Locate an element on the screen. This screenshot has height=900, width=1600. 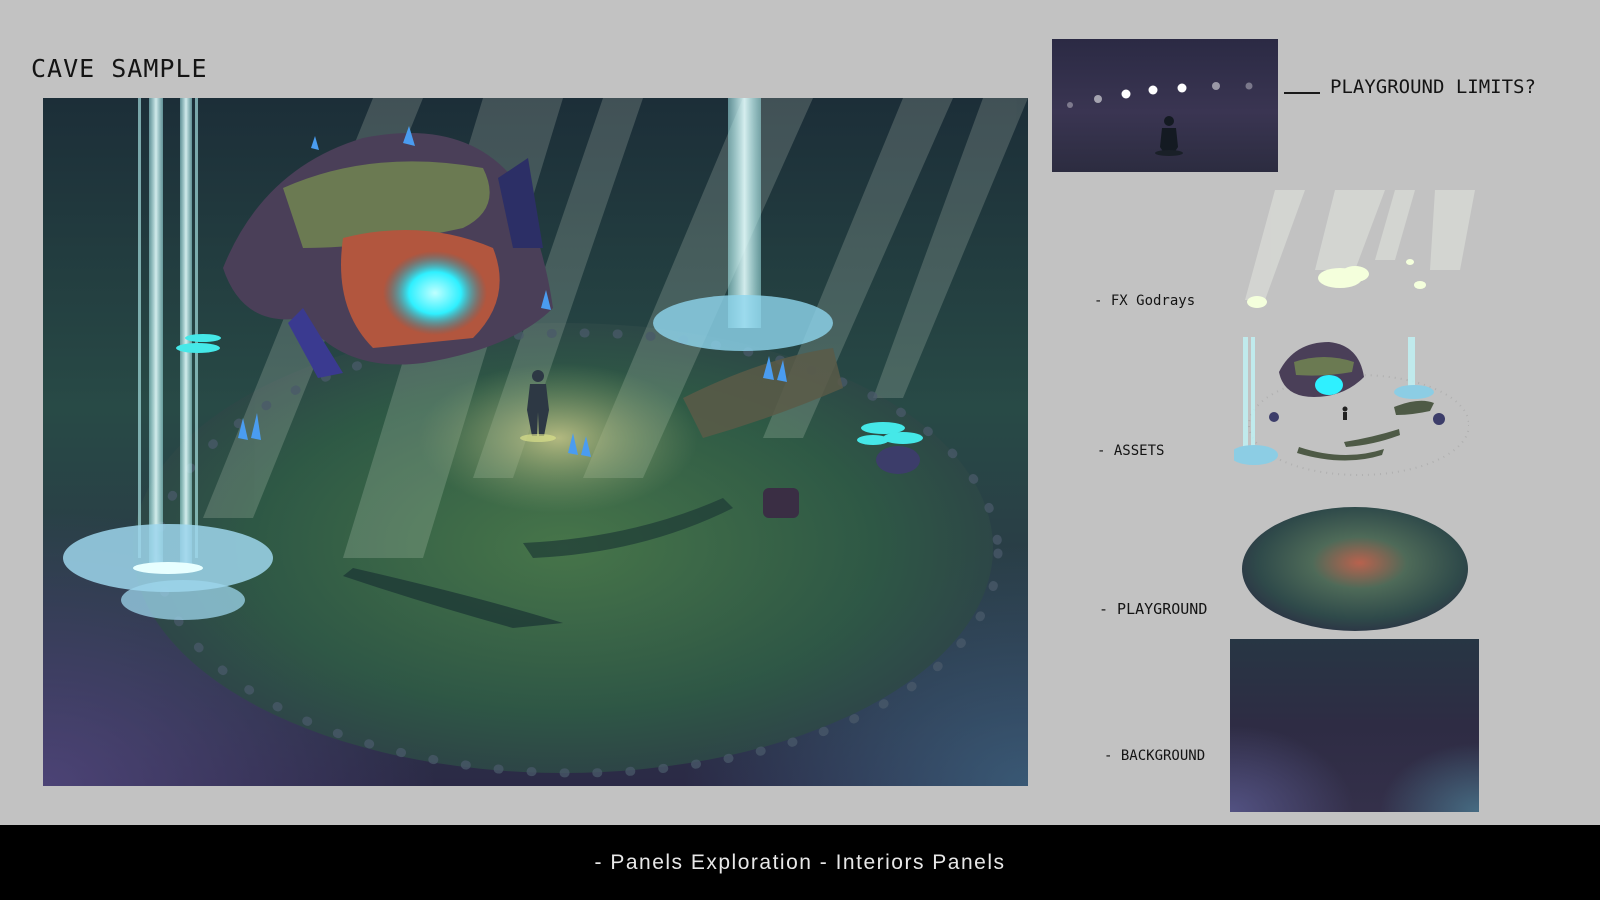
footer-bar: - Panels Exploration - Interiors Panels is located at coordinates (800, 862).